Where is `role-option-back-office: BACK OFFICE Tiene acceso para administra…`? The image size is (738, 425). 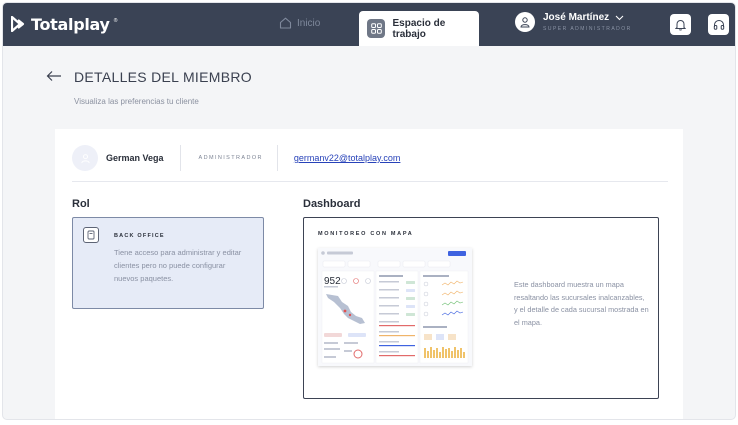 role-option-back-office: BACK OFFICE Tiene acceso para administra… is located at coordinates (168, 263).